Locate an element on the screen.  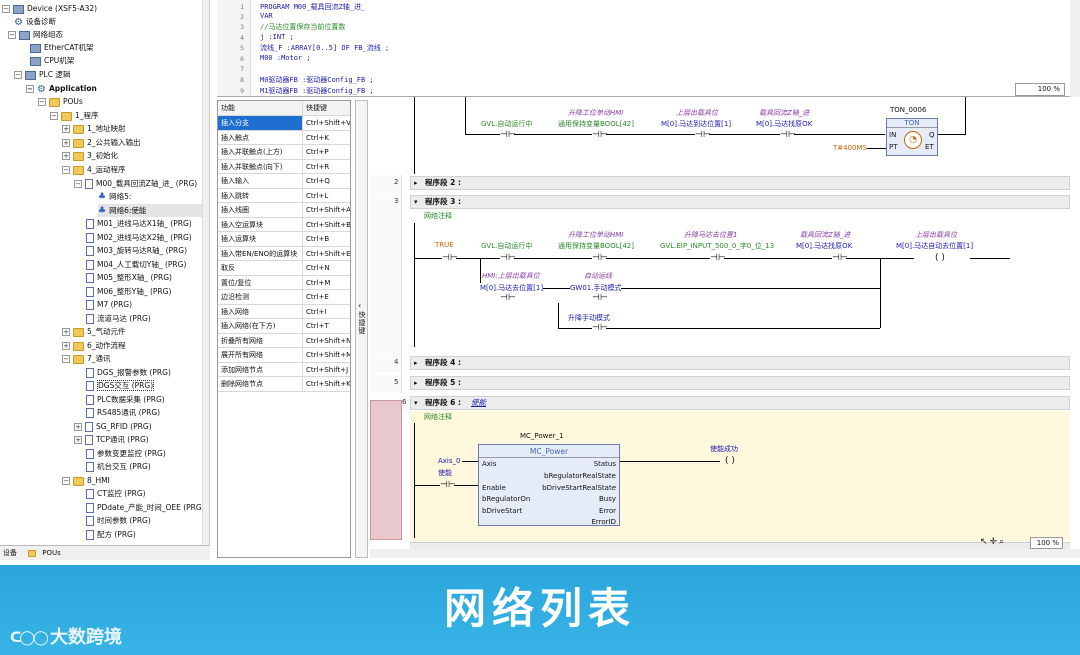
shortcut-row: 插入输入 Ctrl+Q is located at coordinates (284, 181).